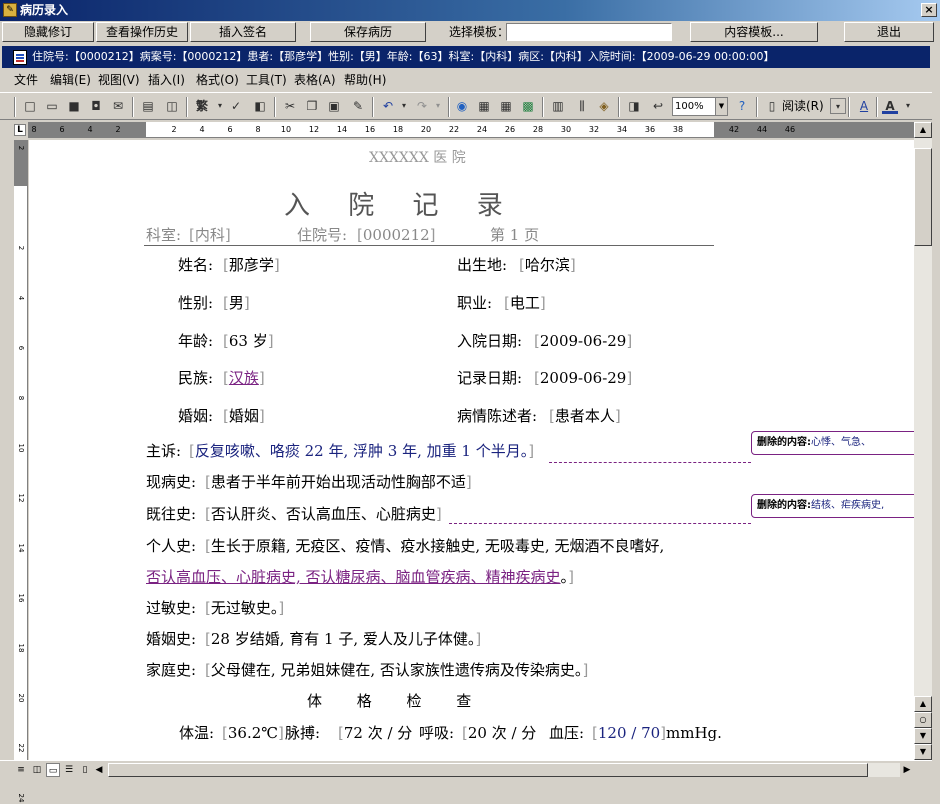 This screenshot has height=804, width=940. I want to click on respiration-field: [20 次 / 分, so click(499, 733).